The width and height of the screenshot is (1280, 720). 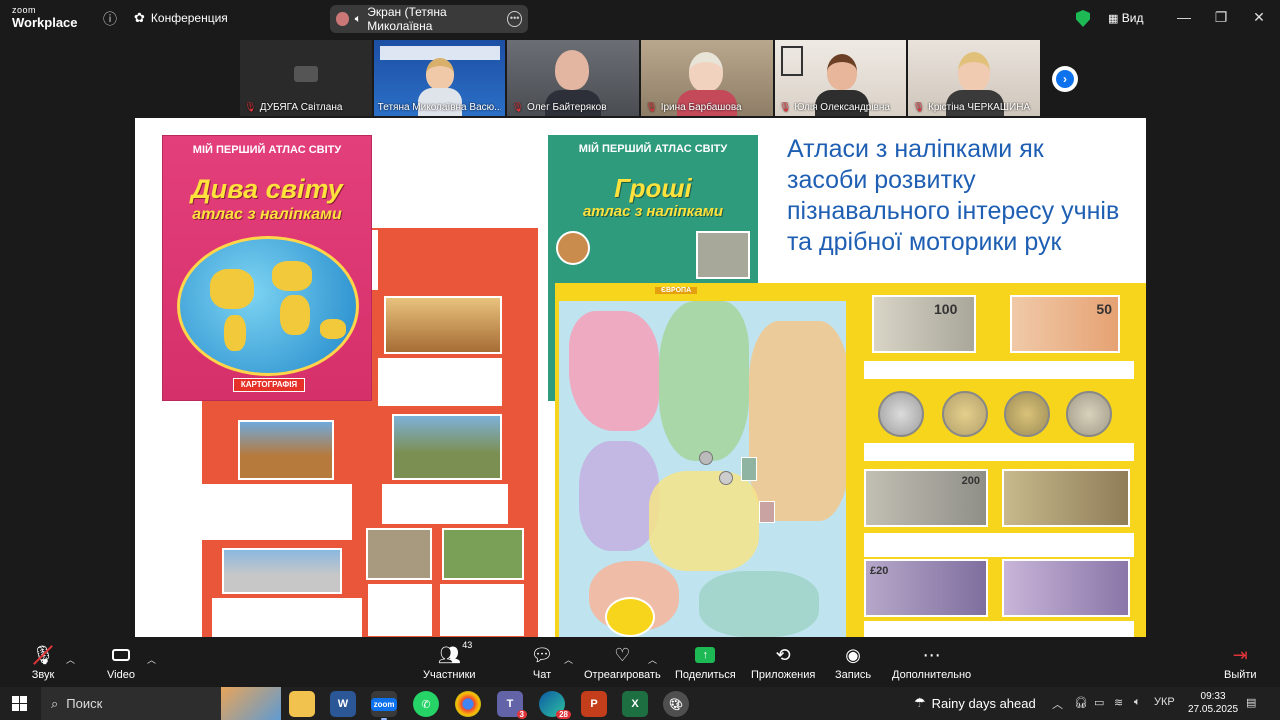 What do you see at coordinates (1240, 662) in the screenshot?
I see `leave-button: ⇥ Выйти` at bounding box center [1240, 662].